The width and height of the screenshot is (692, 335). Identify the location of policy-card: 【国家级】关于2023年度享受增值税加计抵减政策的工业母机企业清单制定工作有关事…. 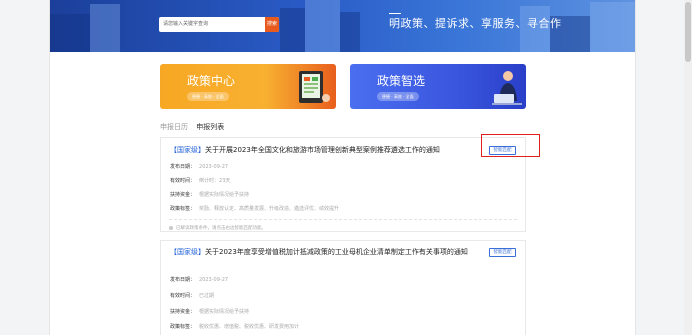
(343, 287).